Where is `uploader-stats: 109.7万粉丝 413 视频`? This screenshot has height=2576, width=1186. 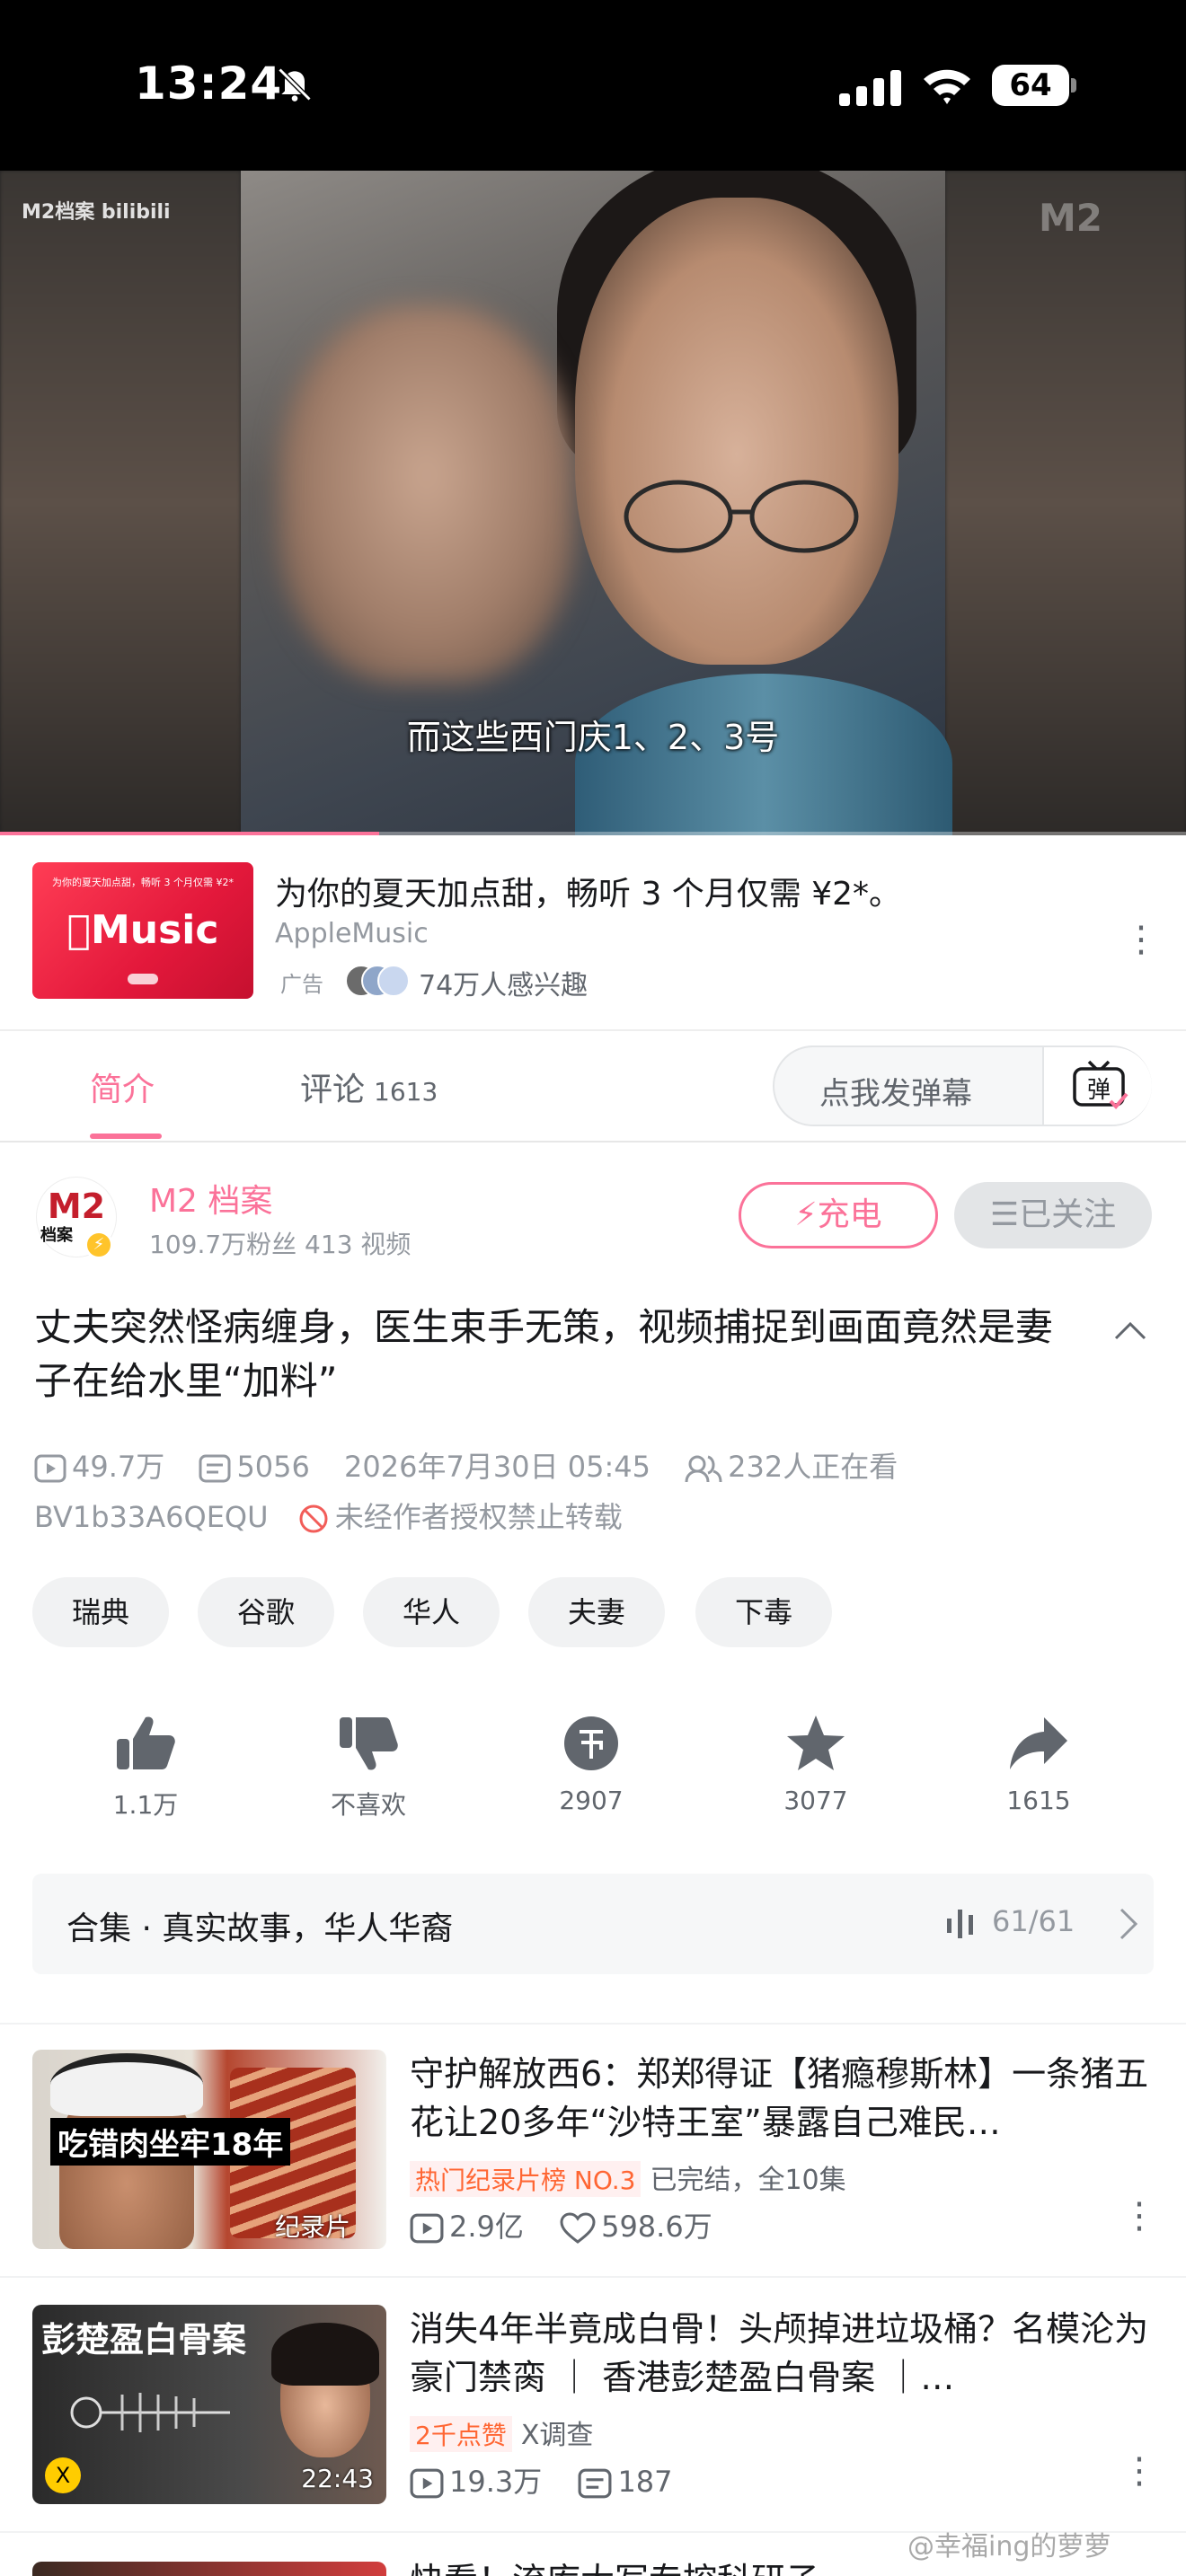
uploader-stats: 109.7万粉丝 413 视频 is located at coordinates (280, 1244).